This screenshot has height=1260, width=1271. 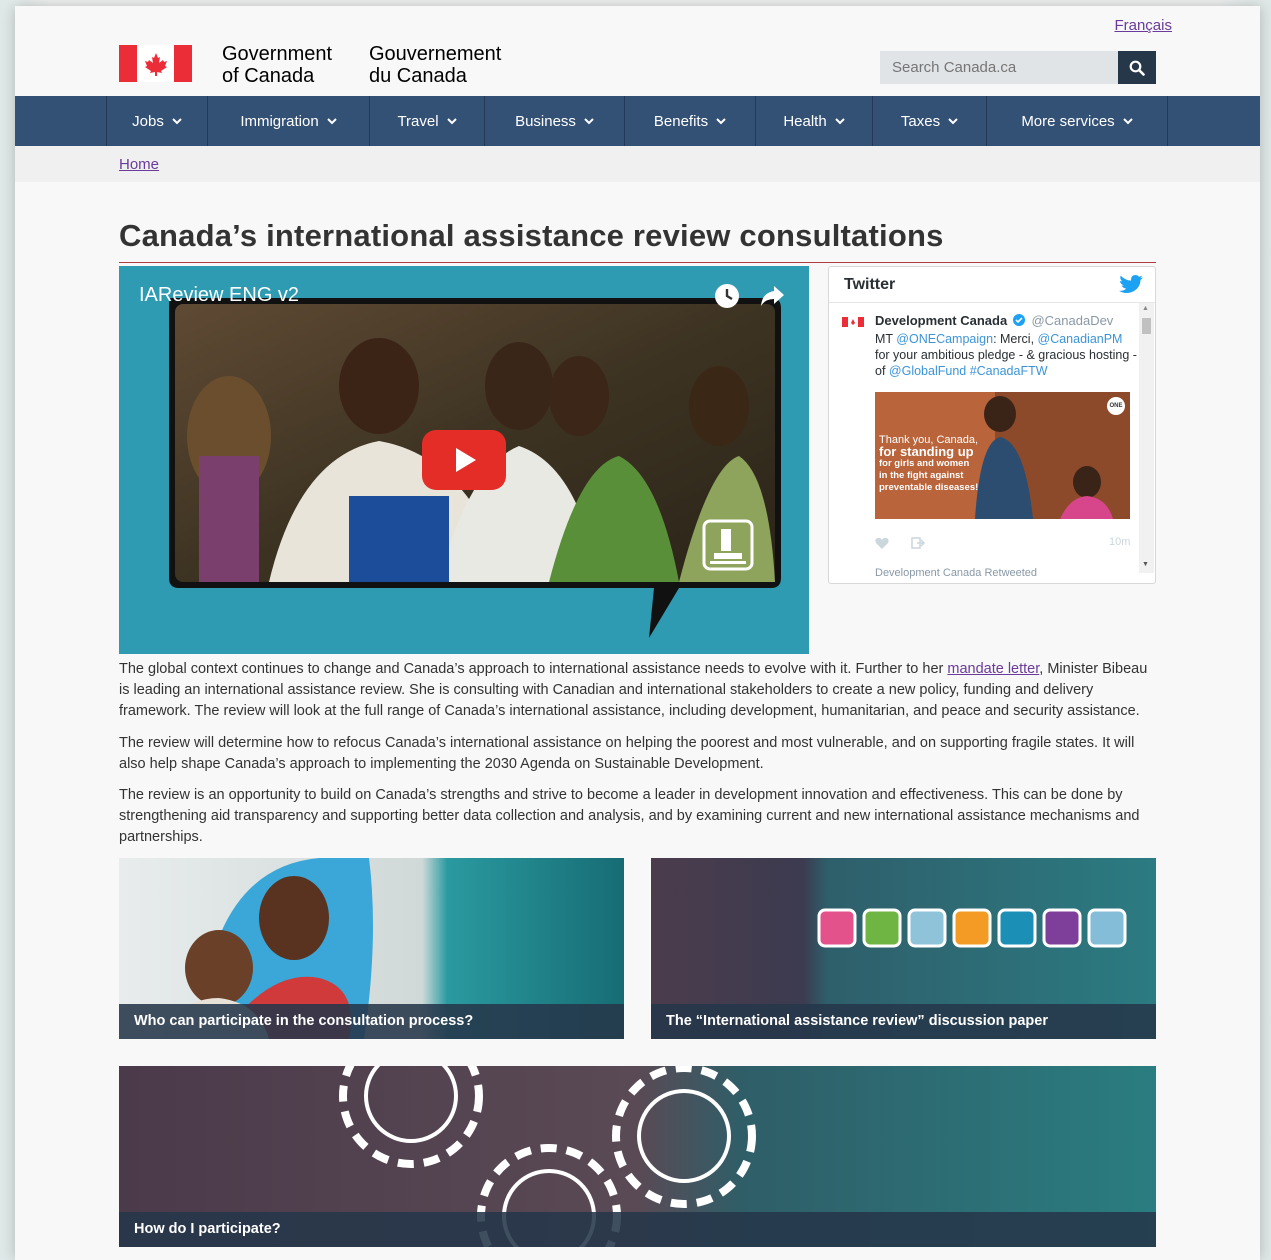 I want to click on menu-item-benefits: Benefits, so click(x=689, y=121).